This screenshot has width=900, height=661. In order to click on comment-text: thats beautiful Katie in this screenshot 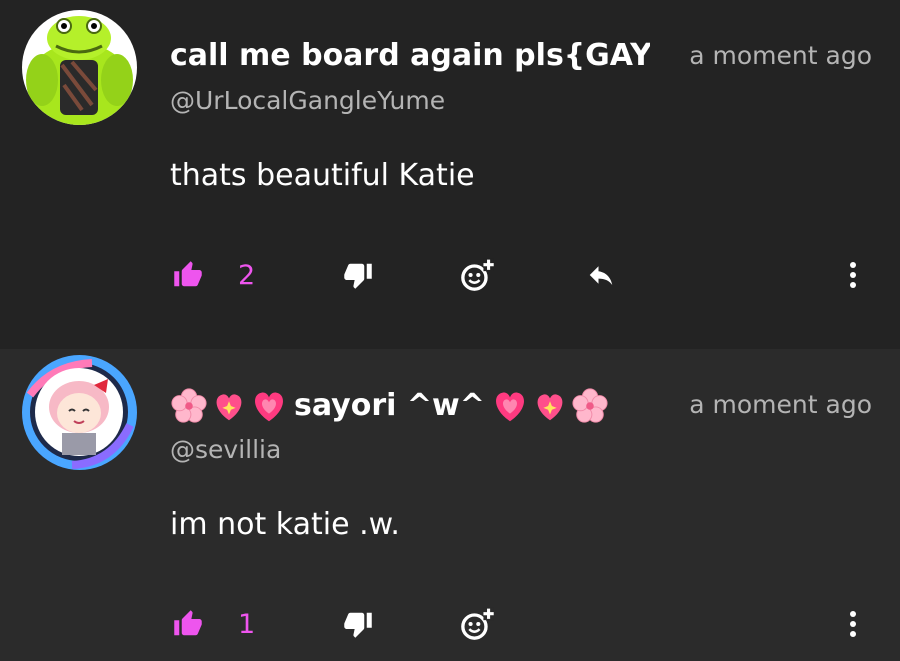, I will do `click(322, 175)`.